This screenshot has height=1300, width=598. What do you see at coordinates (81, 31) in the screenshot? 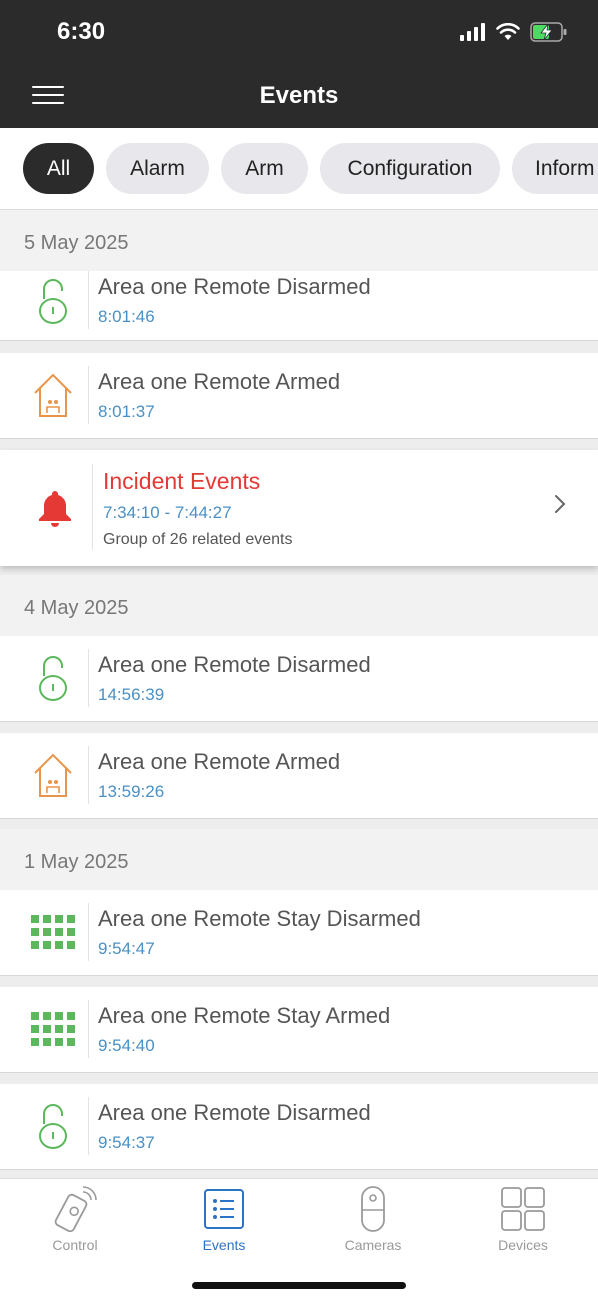
I see `status-time: 6:30` at bounding box center [81, 31].